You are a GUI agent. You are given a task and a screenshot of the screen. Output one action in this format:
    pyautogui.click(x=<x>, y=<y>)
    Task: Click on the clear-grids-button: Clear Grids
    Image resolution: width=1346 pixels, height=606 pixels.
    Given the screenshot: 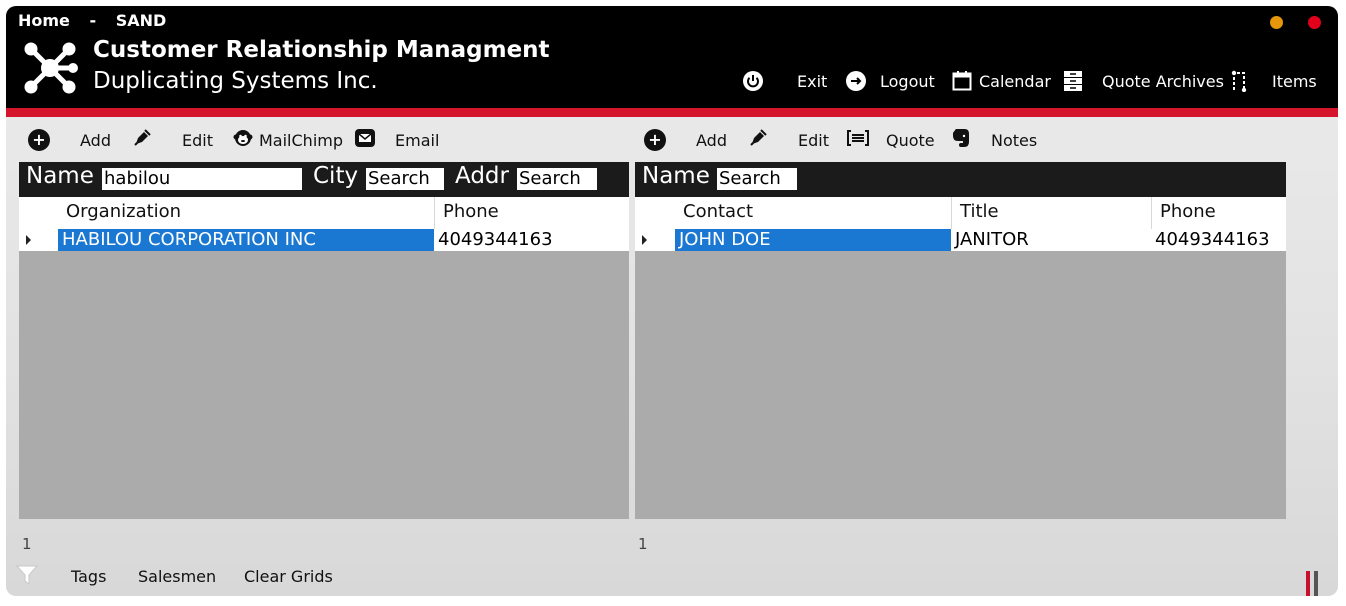 What is the action you would take?
    pyautogui.click(x=288, y=576)
    